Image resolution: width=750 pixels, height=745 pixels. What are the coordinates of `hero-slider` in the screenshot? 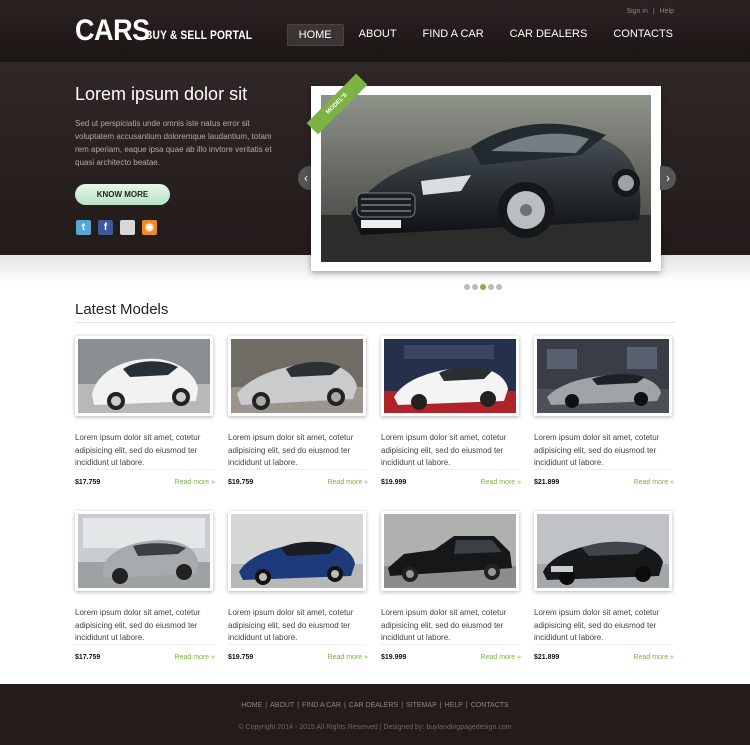 It's located at (486, 178).